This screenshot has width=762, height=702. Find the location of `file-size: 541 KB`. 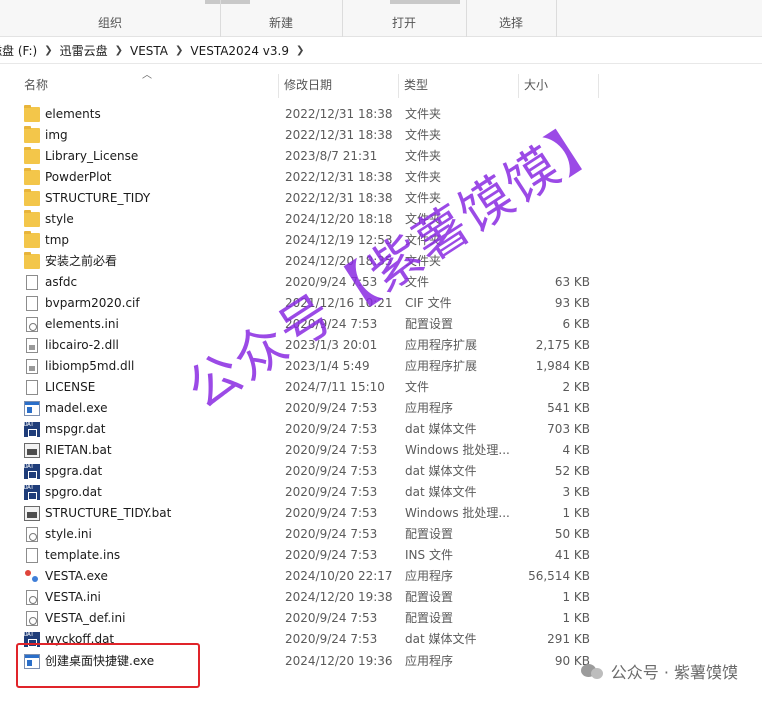

file-size: 541 KB is located at coordinates (568, 408).